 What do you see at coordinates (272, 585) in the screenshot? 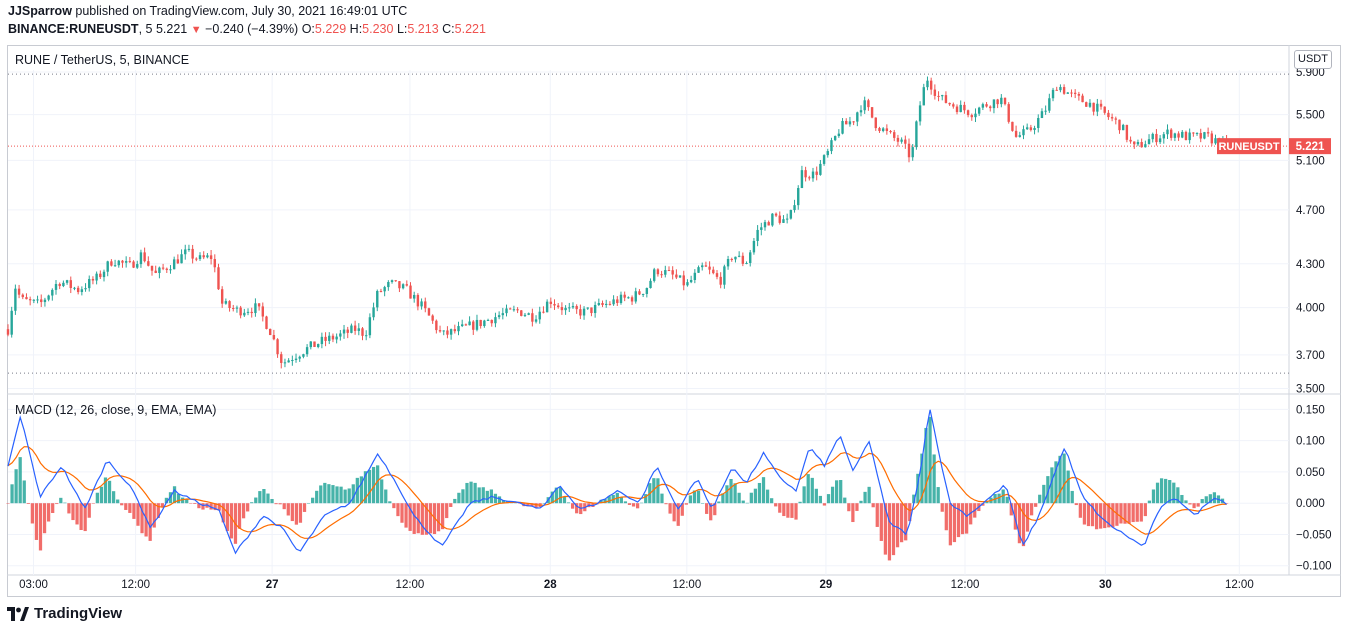
I see `time-tick-label: 27` at bounding box center [272, 585].